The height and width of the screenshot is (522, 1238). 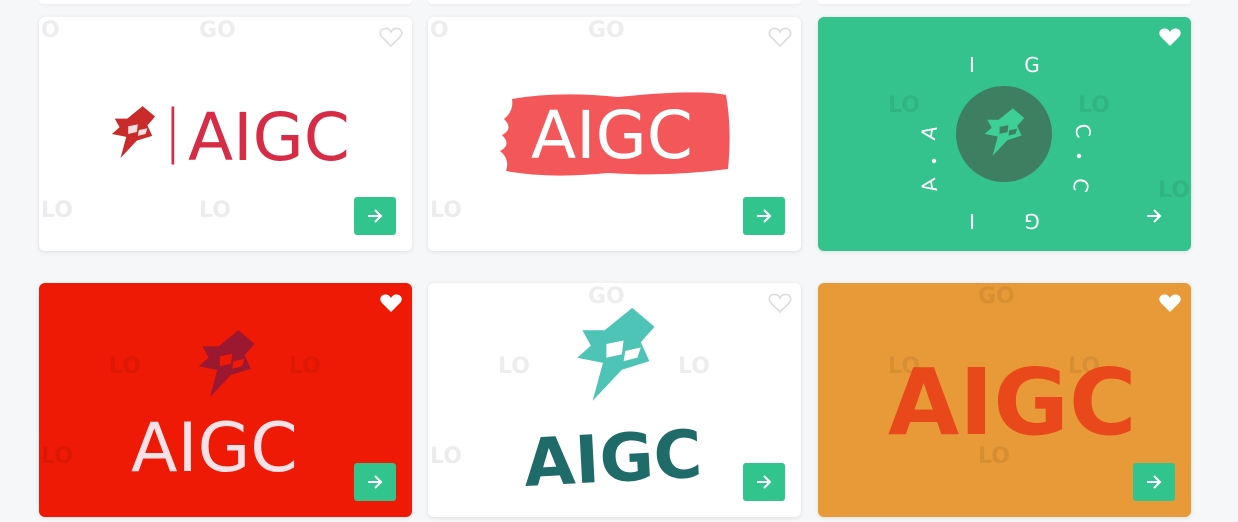 What do you see at coordinates (619, 3) in the screenshot?
I see `previous-row-edge` at bounding box center [619, 3].